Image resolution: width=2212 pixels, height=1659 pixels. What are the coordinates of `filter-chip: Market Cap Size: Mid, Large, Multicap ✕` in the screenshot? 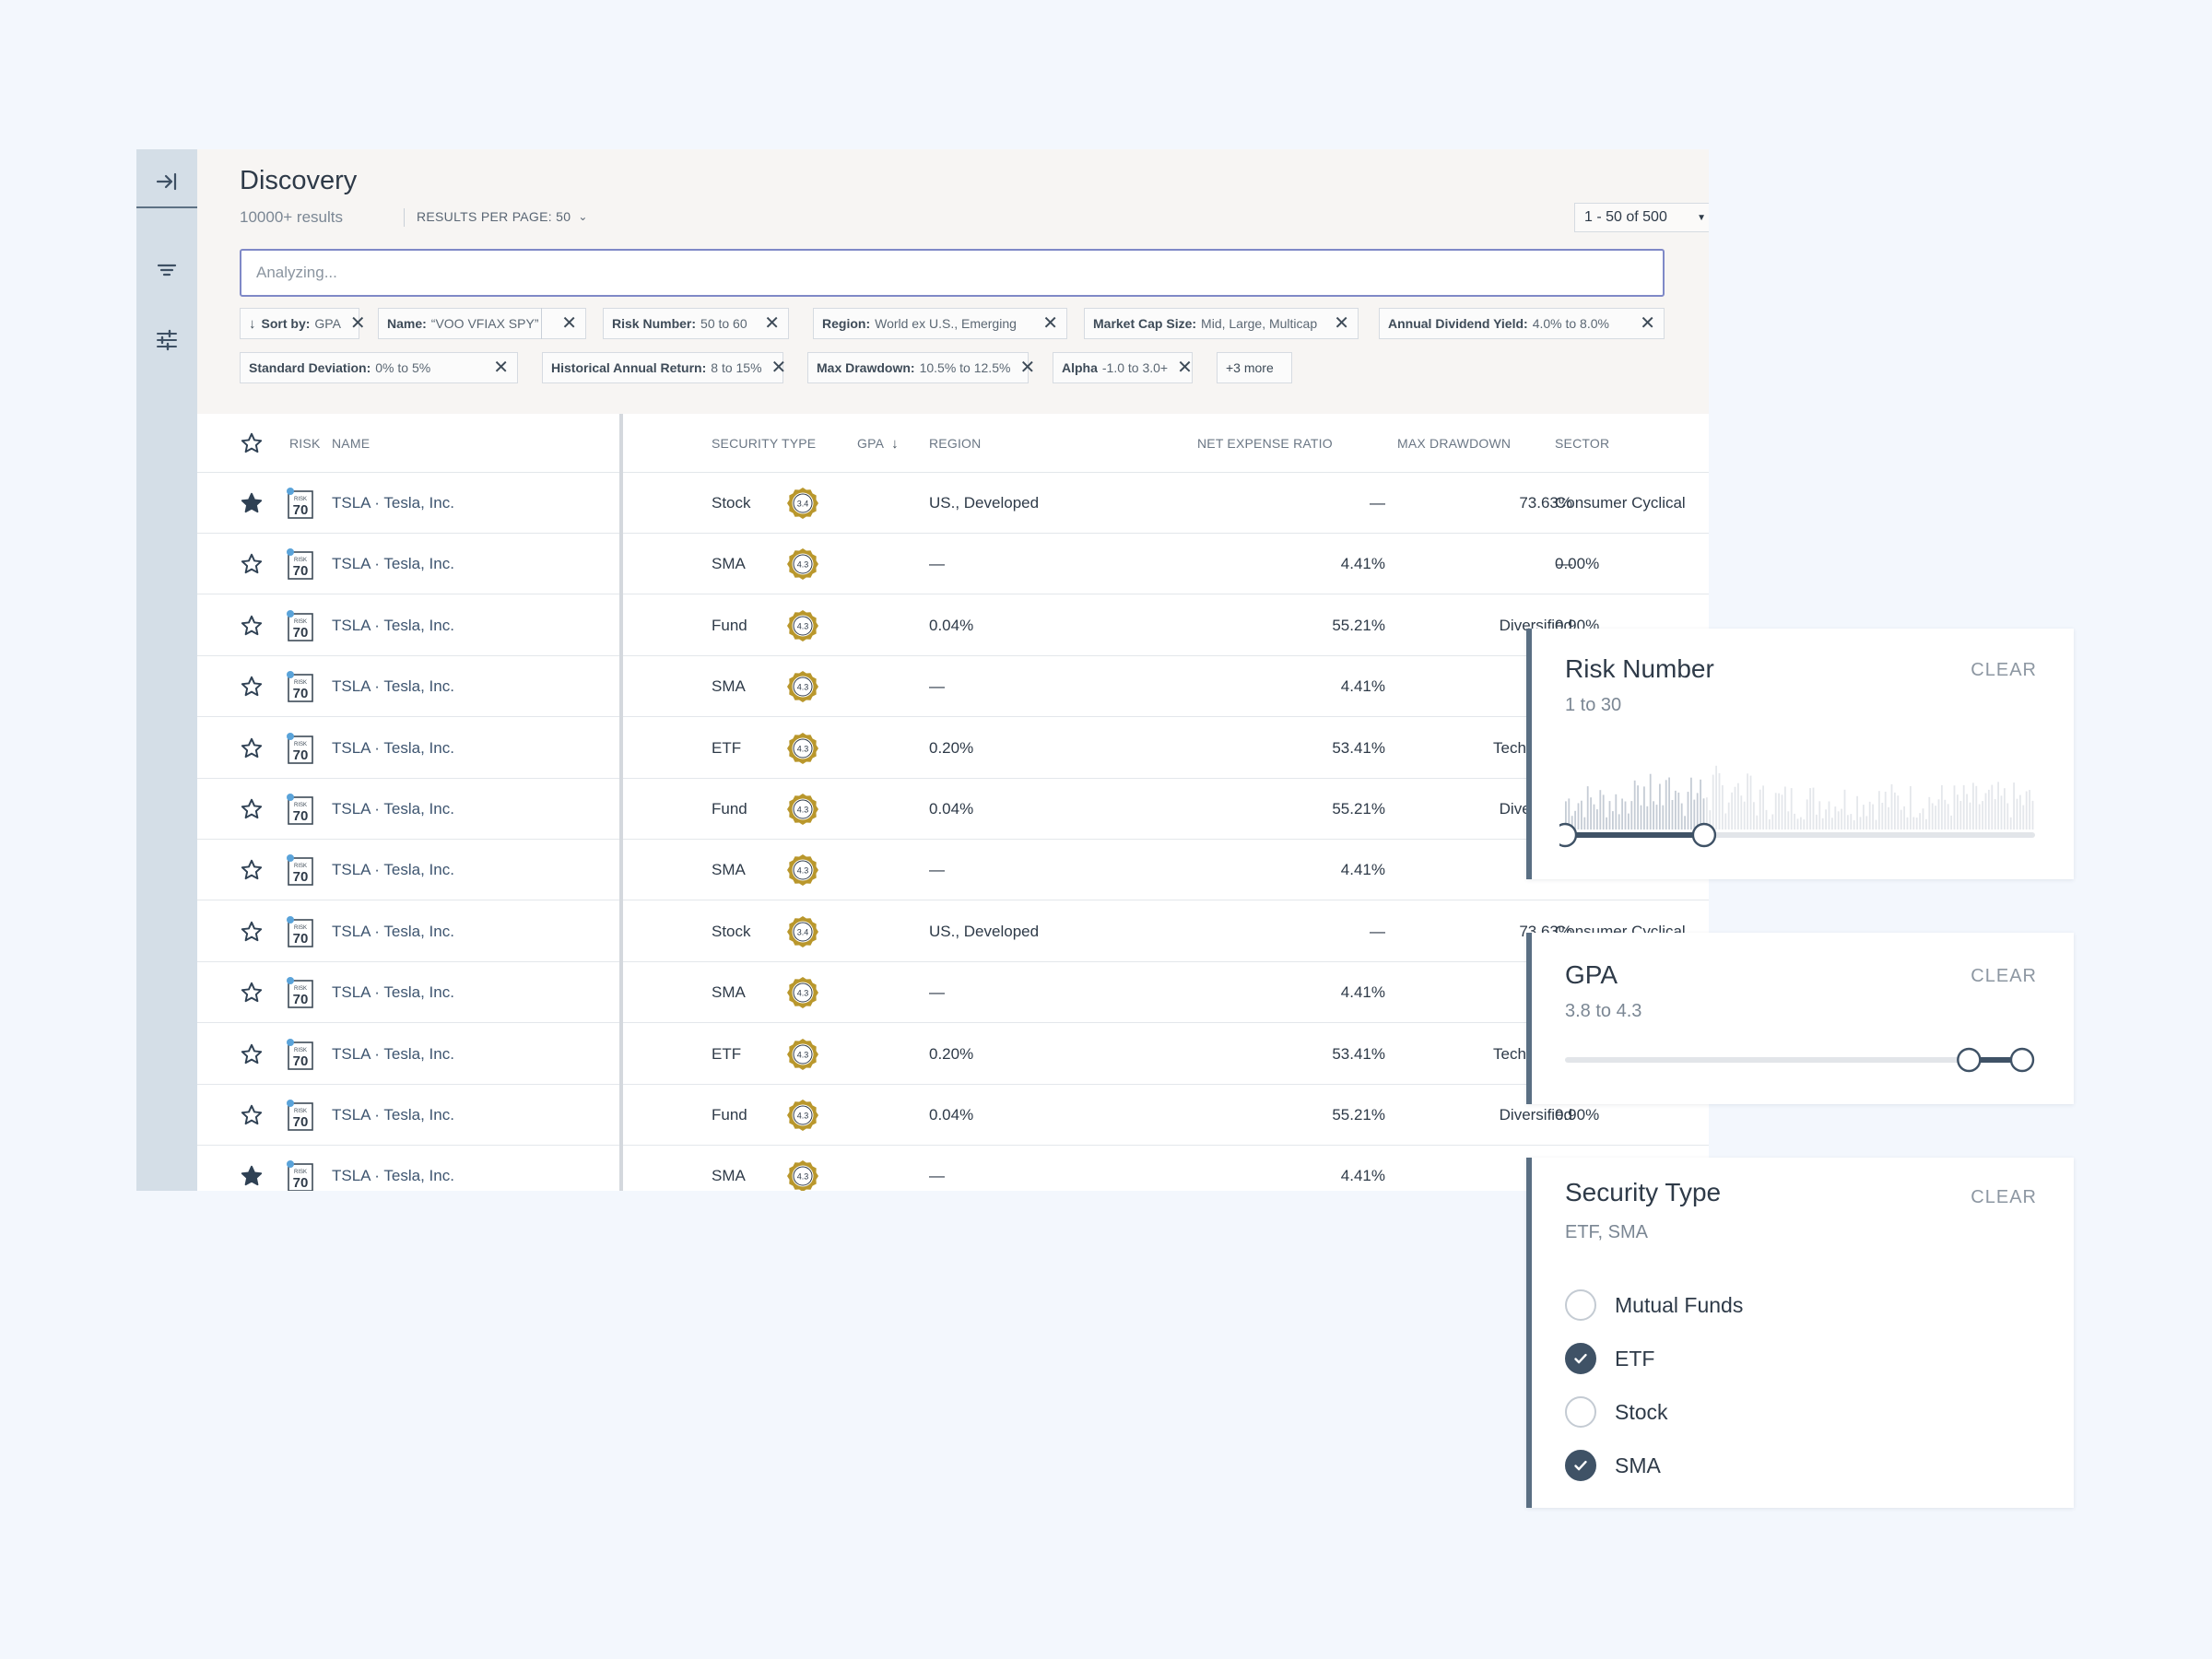 It's located at (1221, 323).